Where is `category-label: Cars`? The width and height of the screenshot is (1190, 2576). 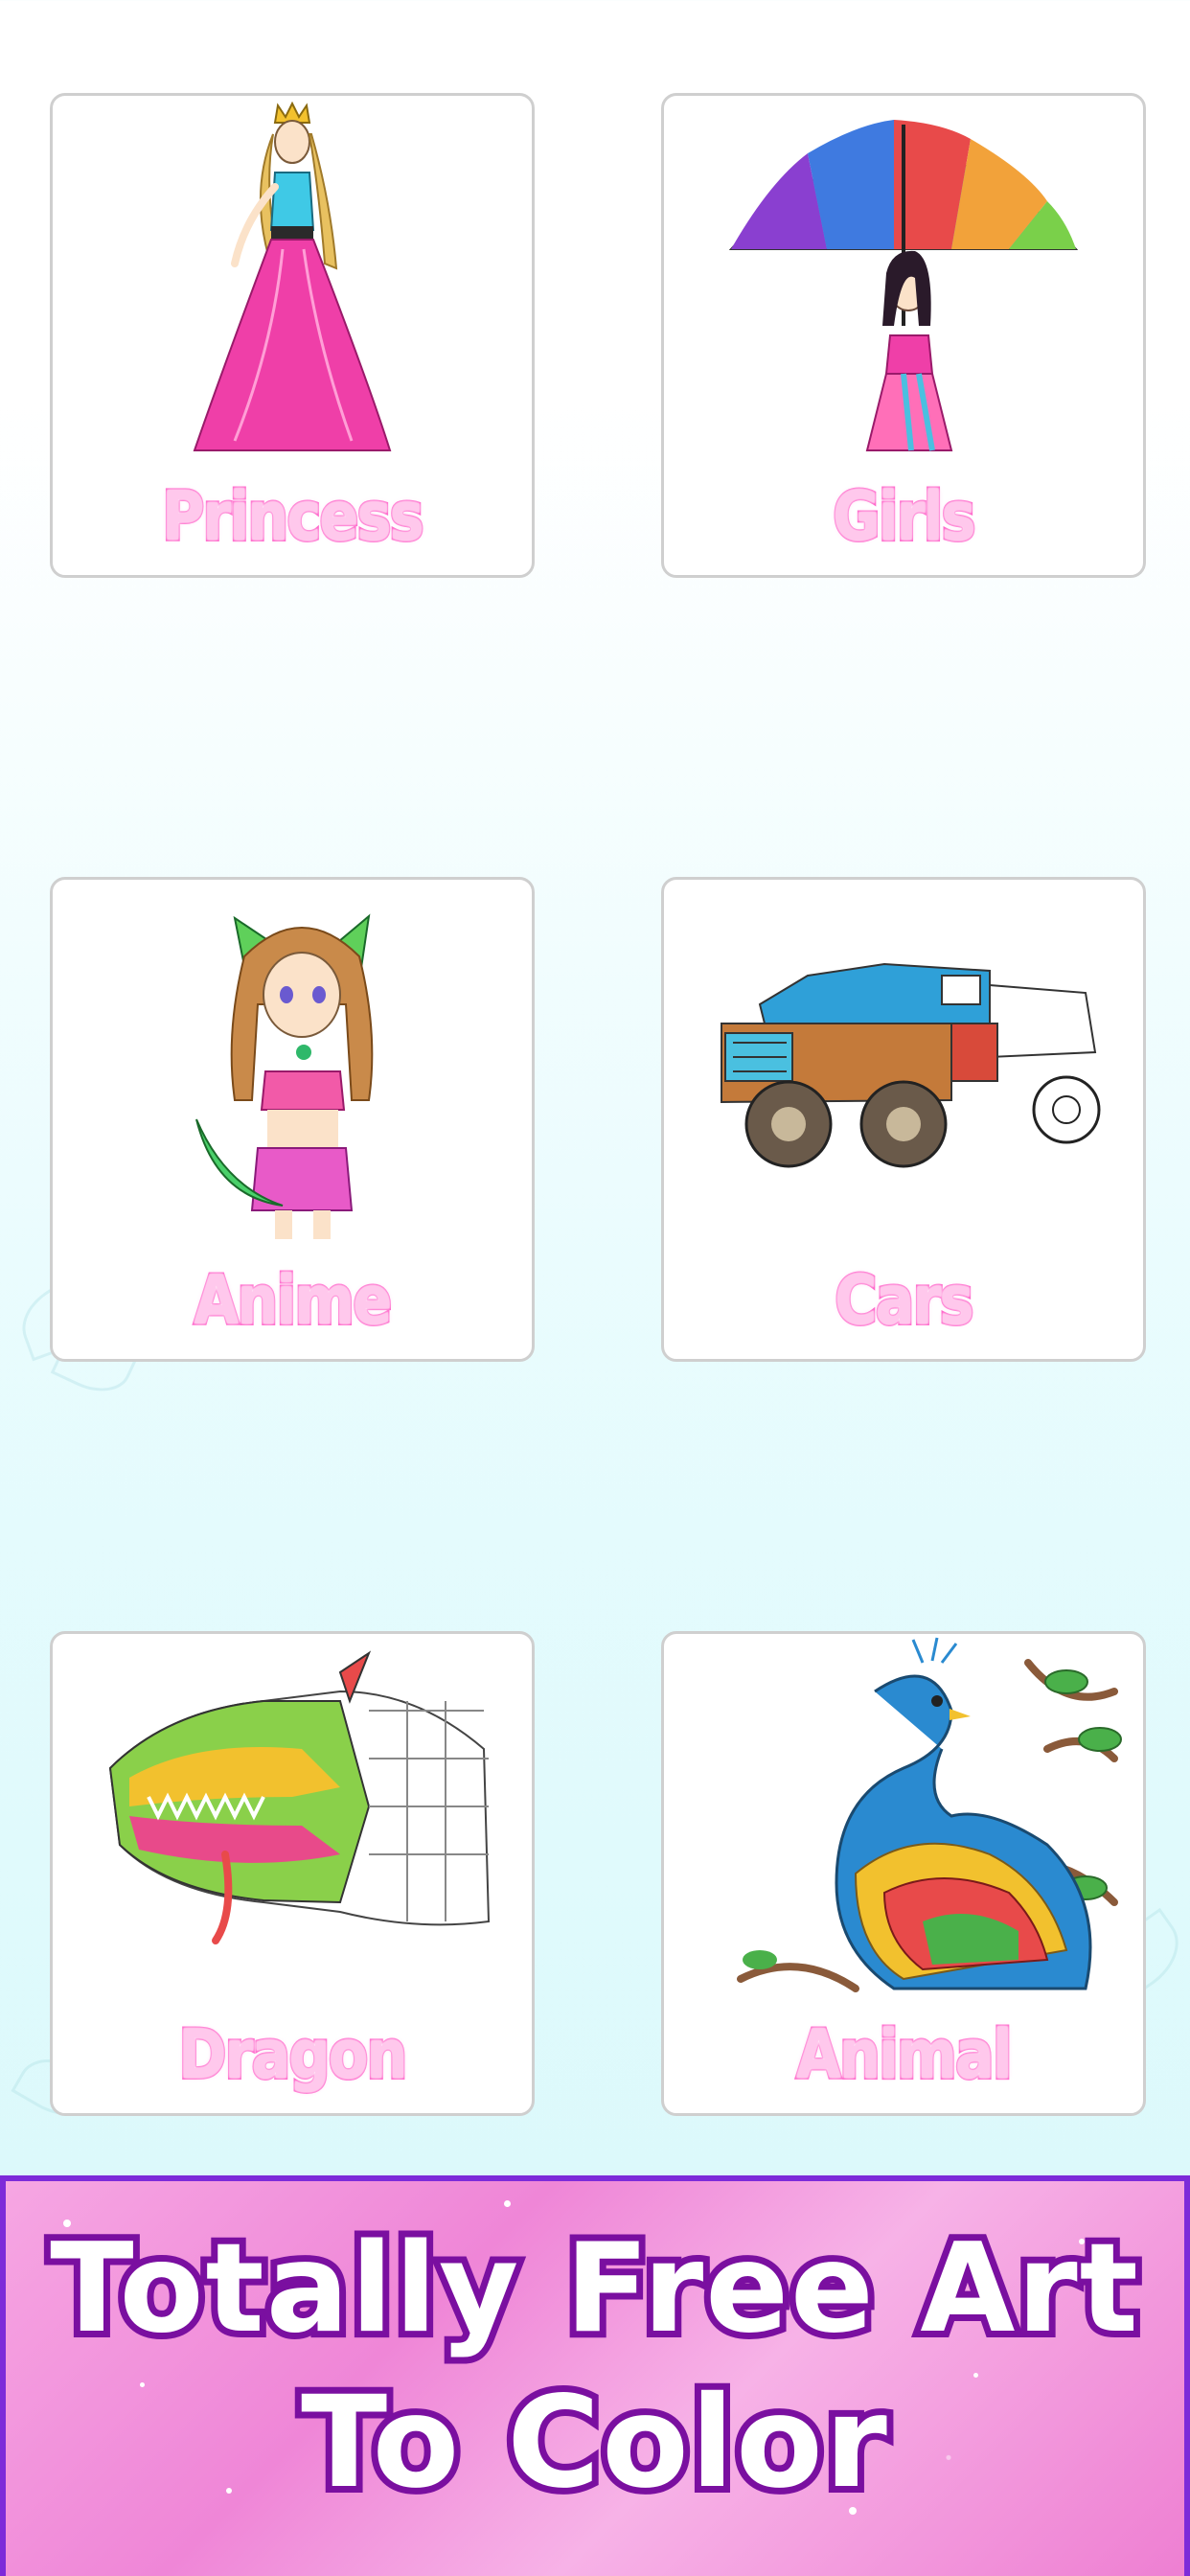
category-label: Cars is located at coordinates (905, 1300).